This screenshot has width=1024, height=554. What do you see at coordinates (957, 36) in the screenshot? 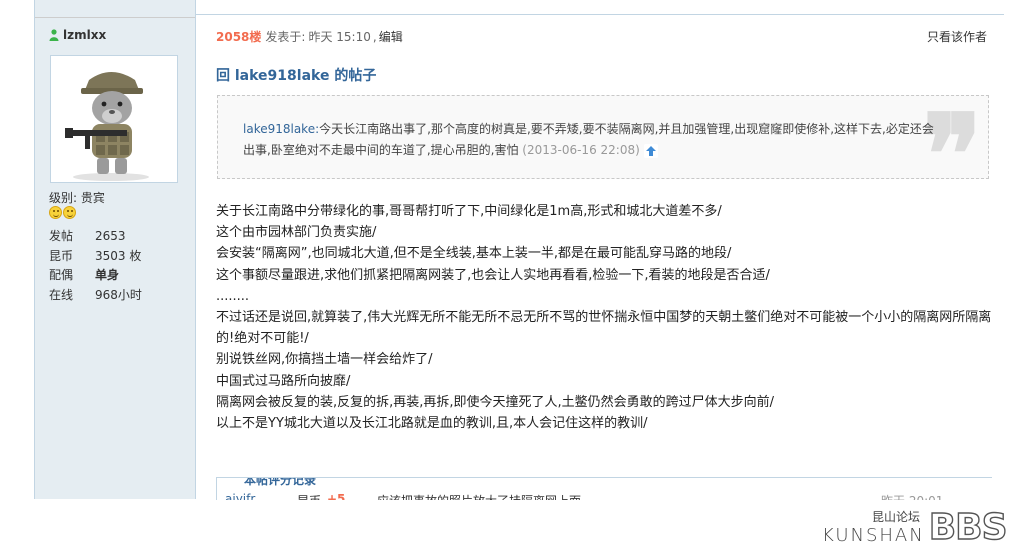
I see `only-author-link: 只看该作者` at bounding box center [957, 36].